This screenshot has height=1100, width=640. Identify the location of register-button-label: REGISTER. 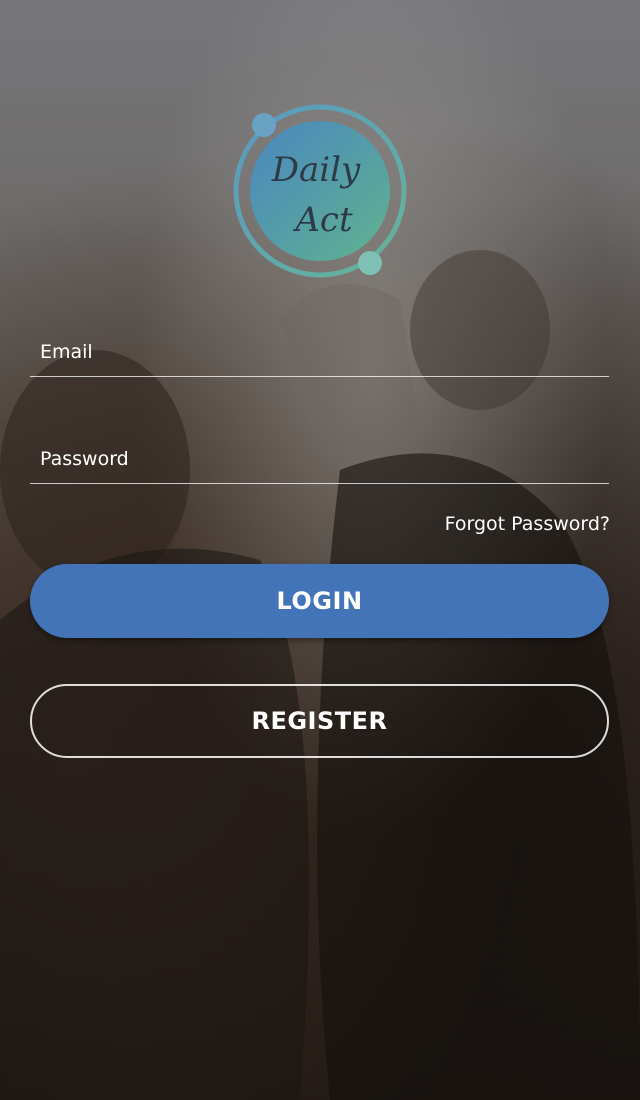
(319, 721).